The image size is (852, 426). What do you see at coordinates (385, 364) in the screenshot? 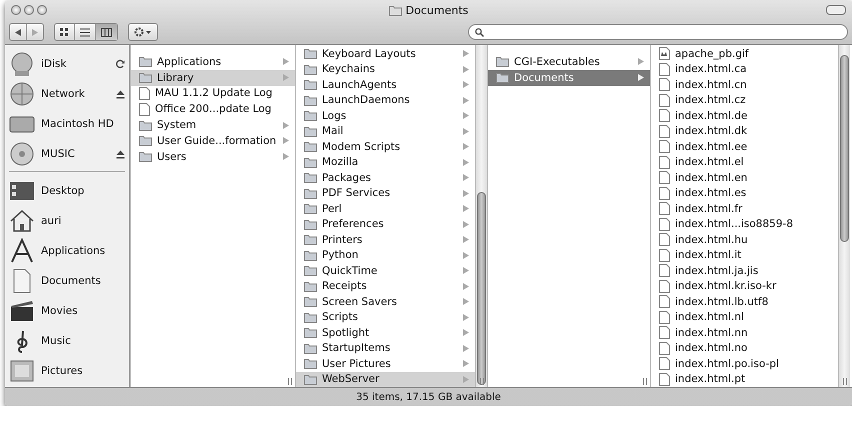
I see `file-row: User Pictures` at bounding box center [385, 364].